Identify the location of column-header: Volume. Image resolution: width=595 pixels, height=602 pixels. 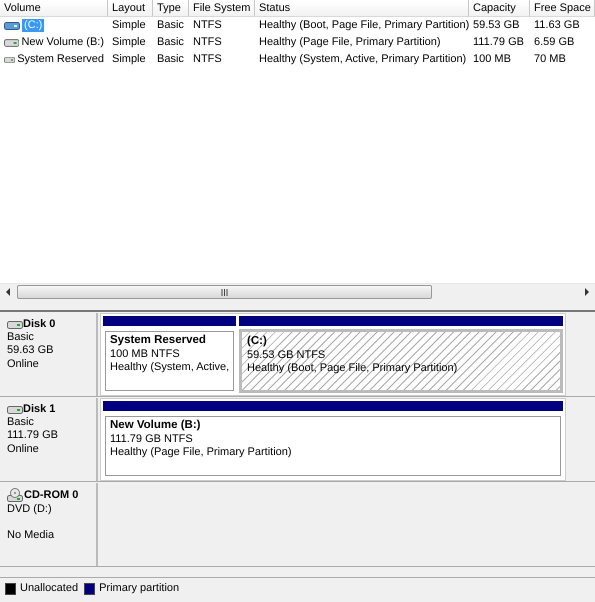
(54, 8).